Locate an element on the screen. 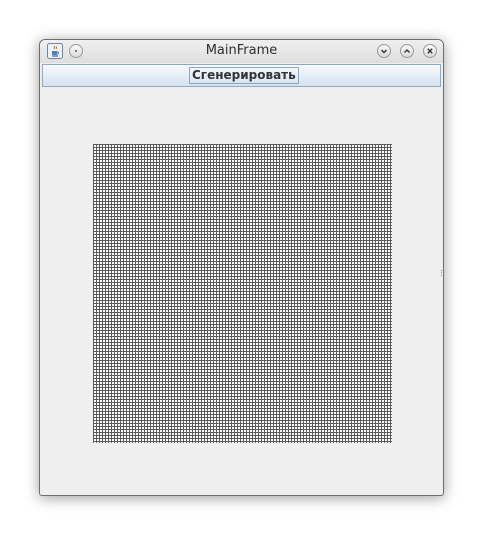 The image size is (484, 537). chevron-down-icon is located at coordinates (384, 51).